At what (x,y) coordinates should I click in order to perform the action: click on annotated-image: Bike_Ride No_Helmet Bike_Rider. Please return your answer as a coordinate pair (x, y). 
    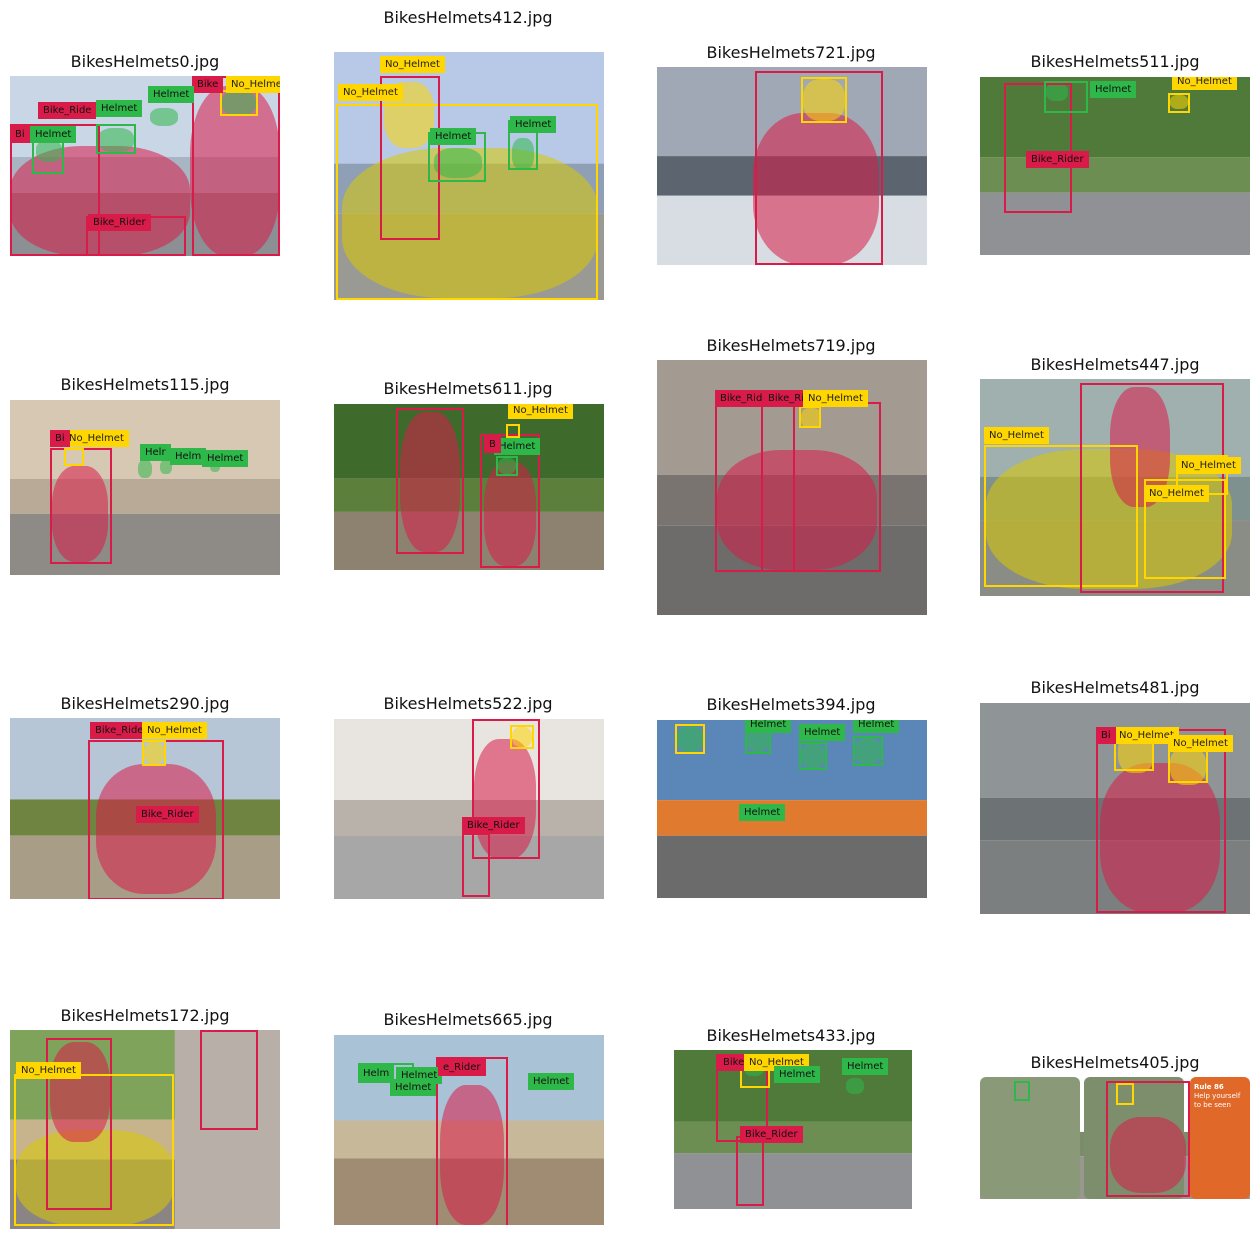
    Looking at the image, I should click on (145, 808).